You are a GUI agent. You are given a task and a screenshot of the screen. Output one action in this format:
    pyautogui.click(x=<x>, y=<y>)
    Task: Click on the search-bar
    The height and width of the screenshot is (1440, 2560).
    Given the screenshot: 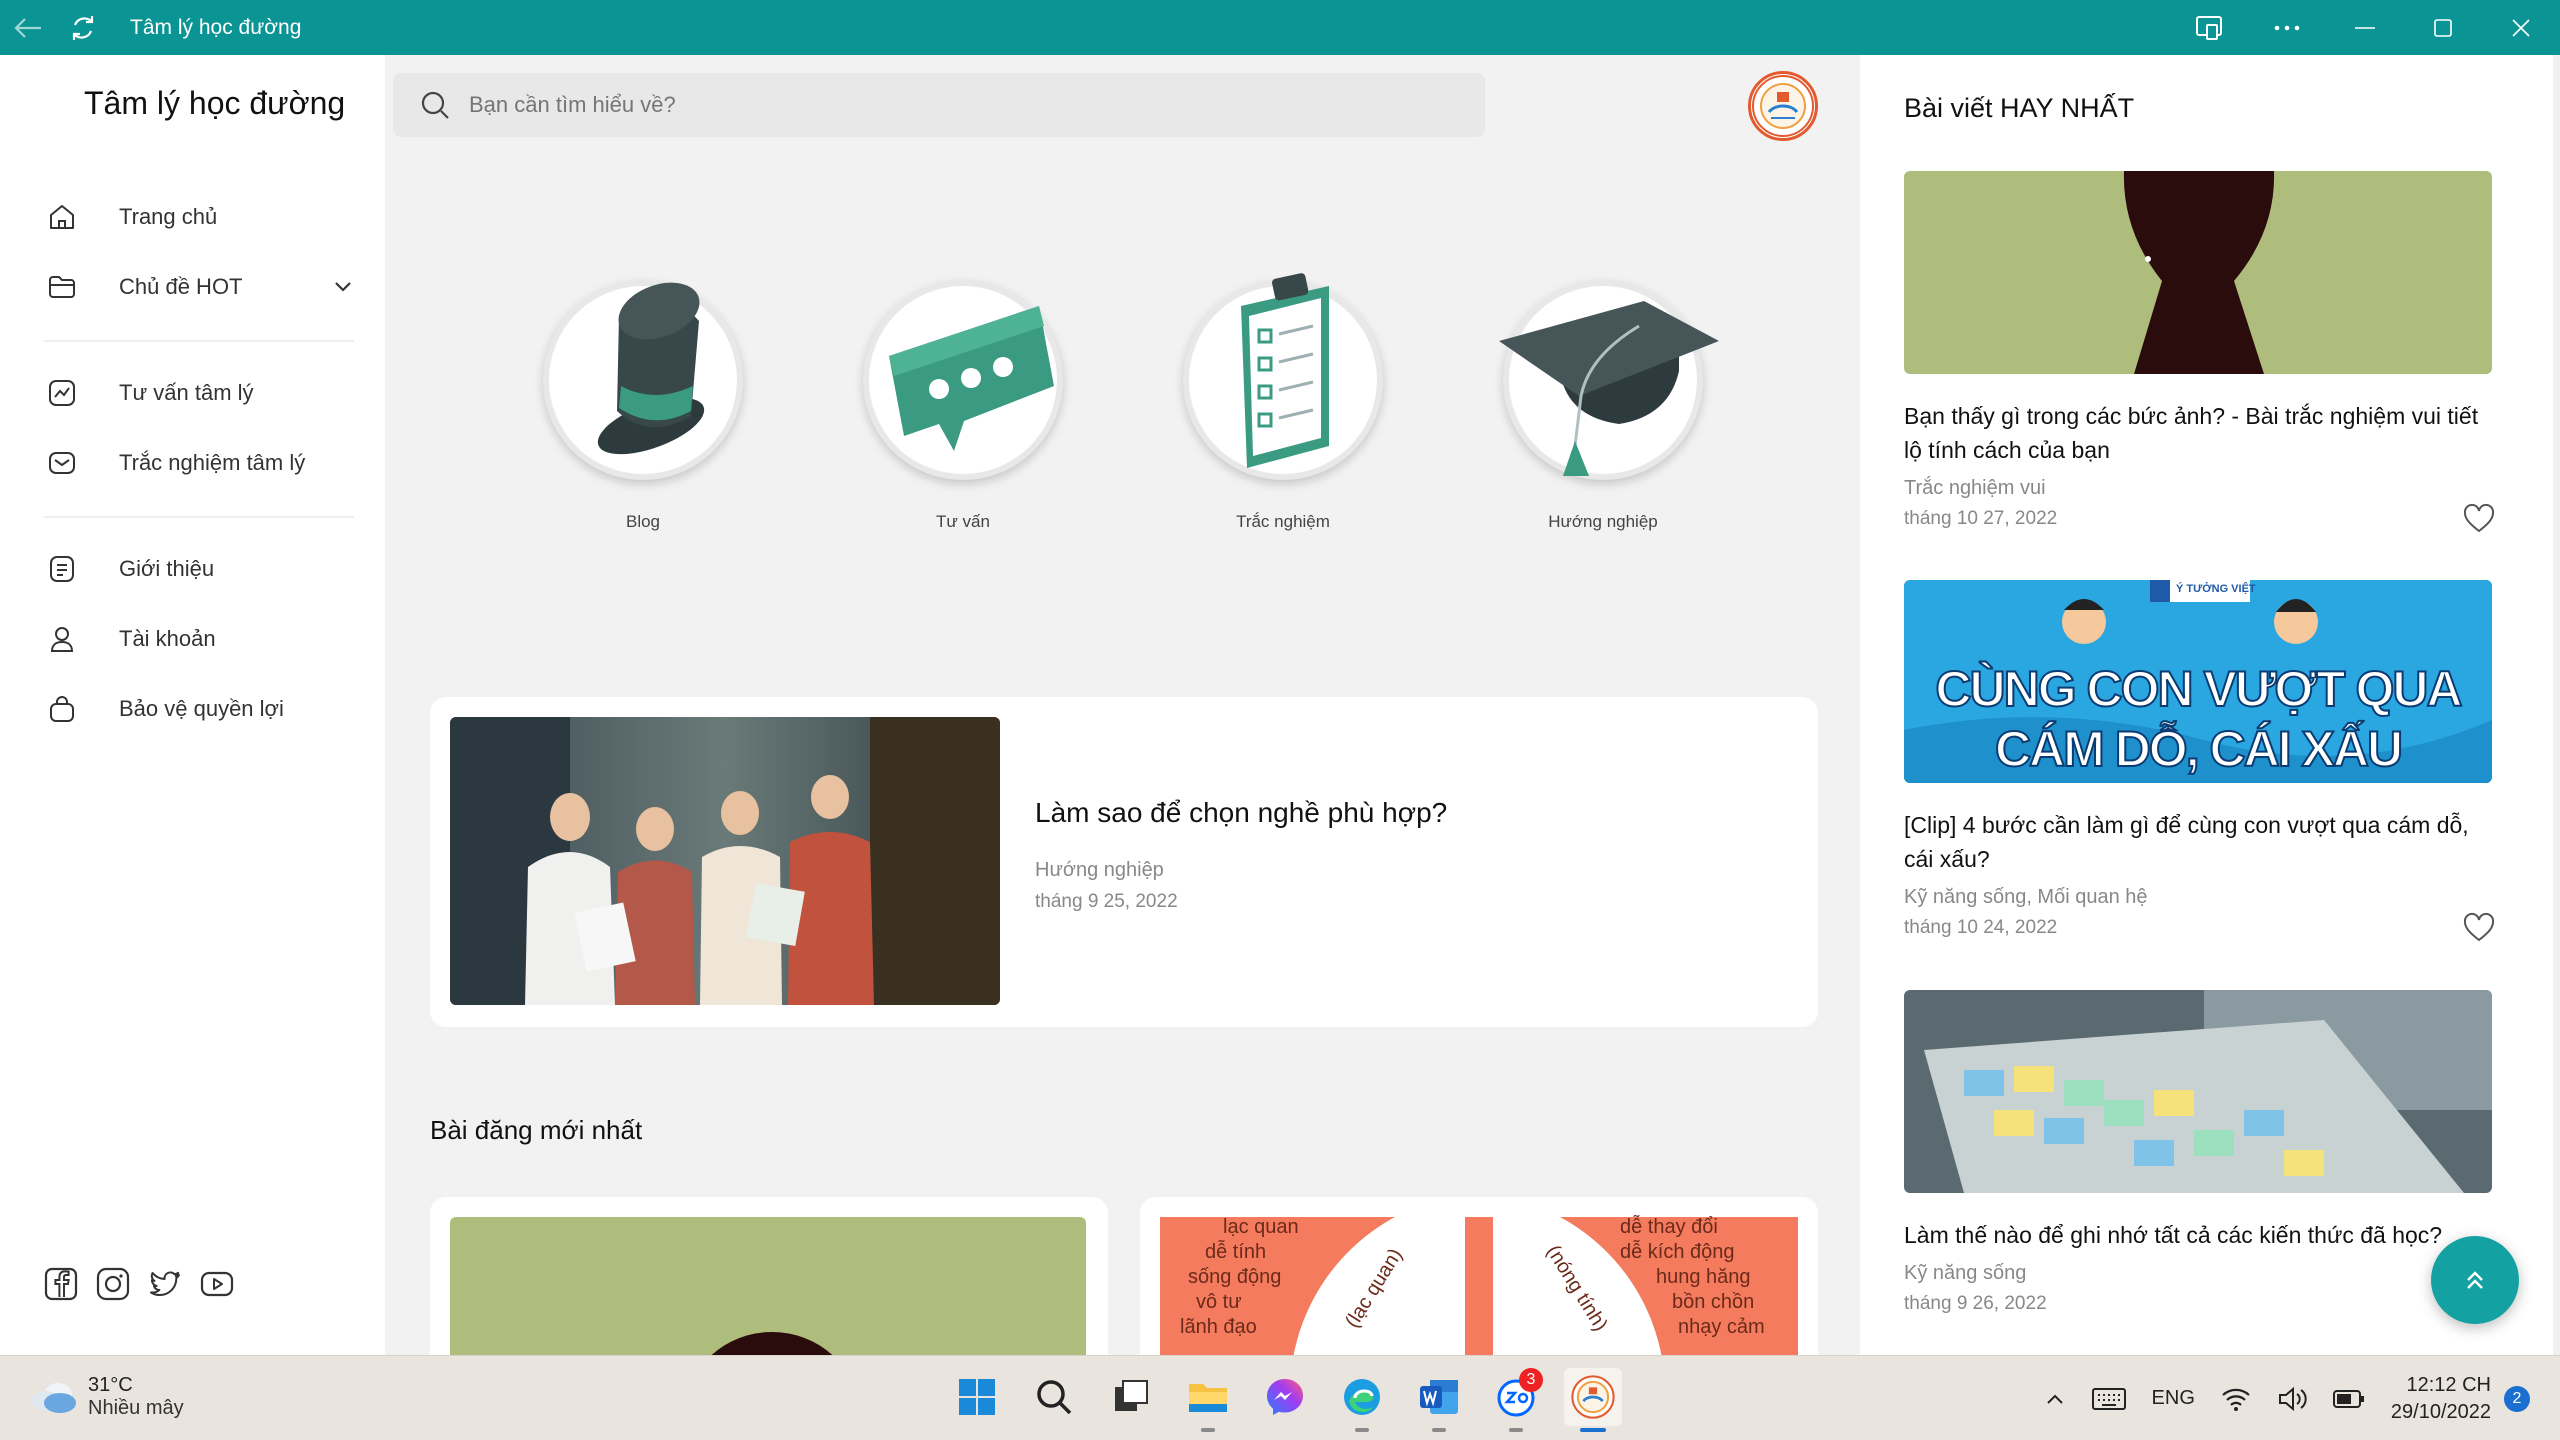 What is the action you would take?
    pyautogui.click(x=939, y=105)
    